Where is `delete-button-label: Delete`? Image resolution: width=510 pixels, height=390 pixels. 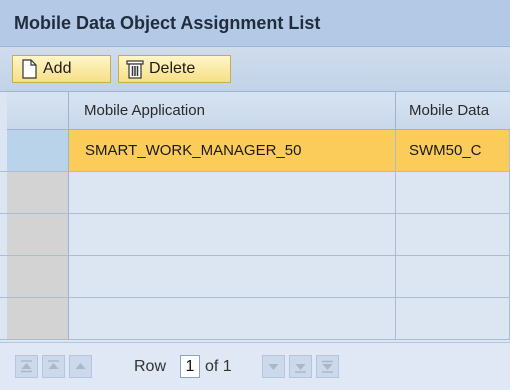
delete-button-label: Delete is located at coordinates (172, 68).